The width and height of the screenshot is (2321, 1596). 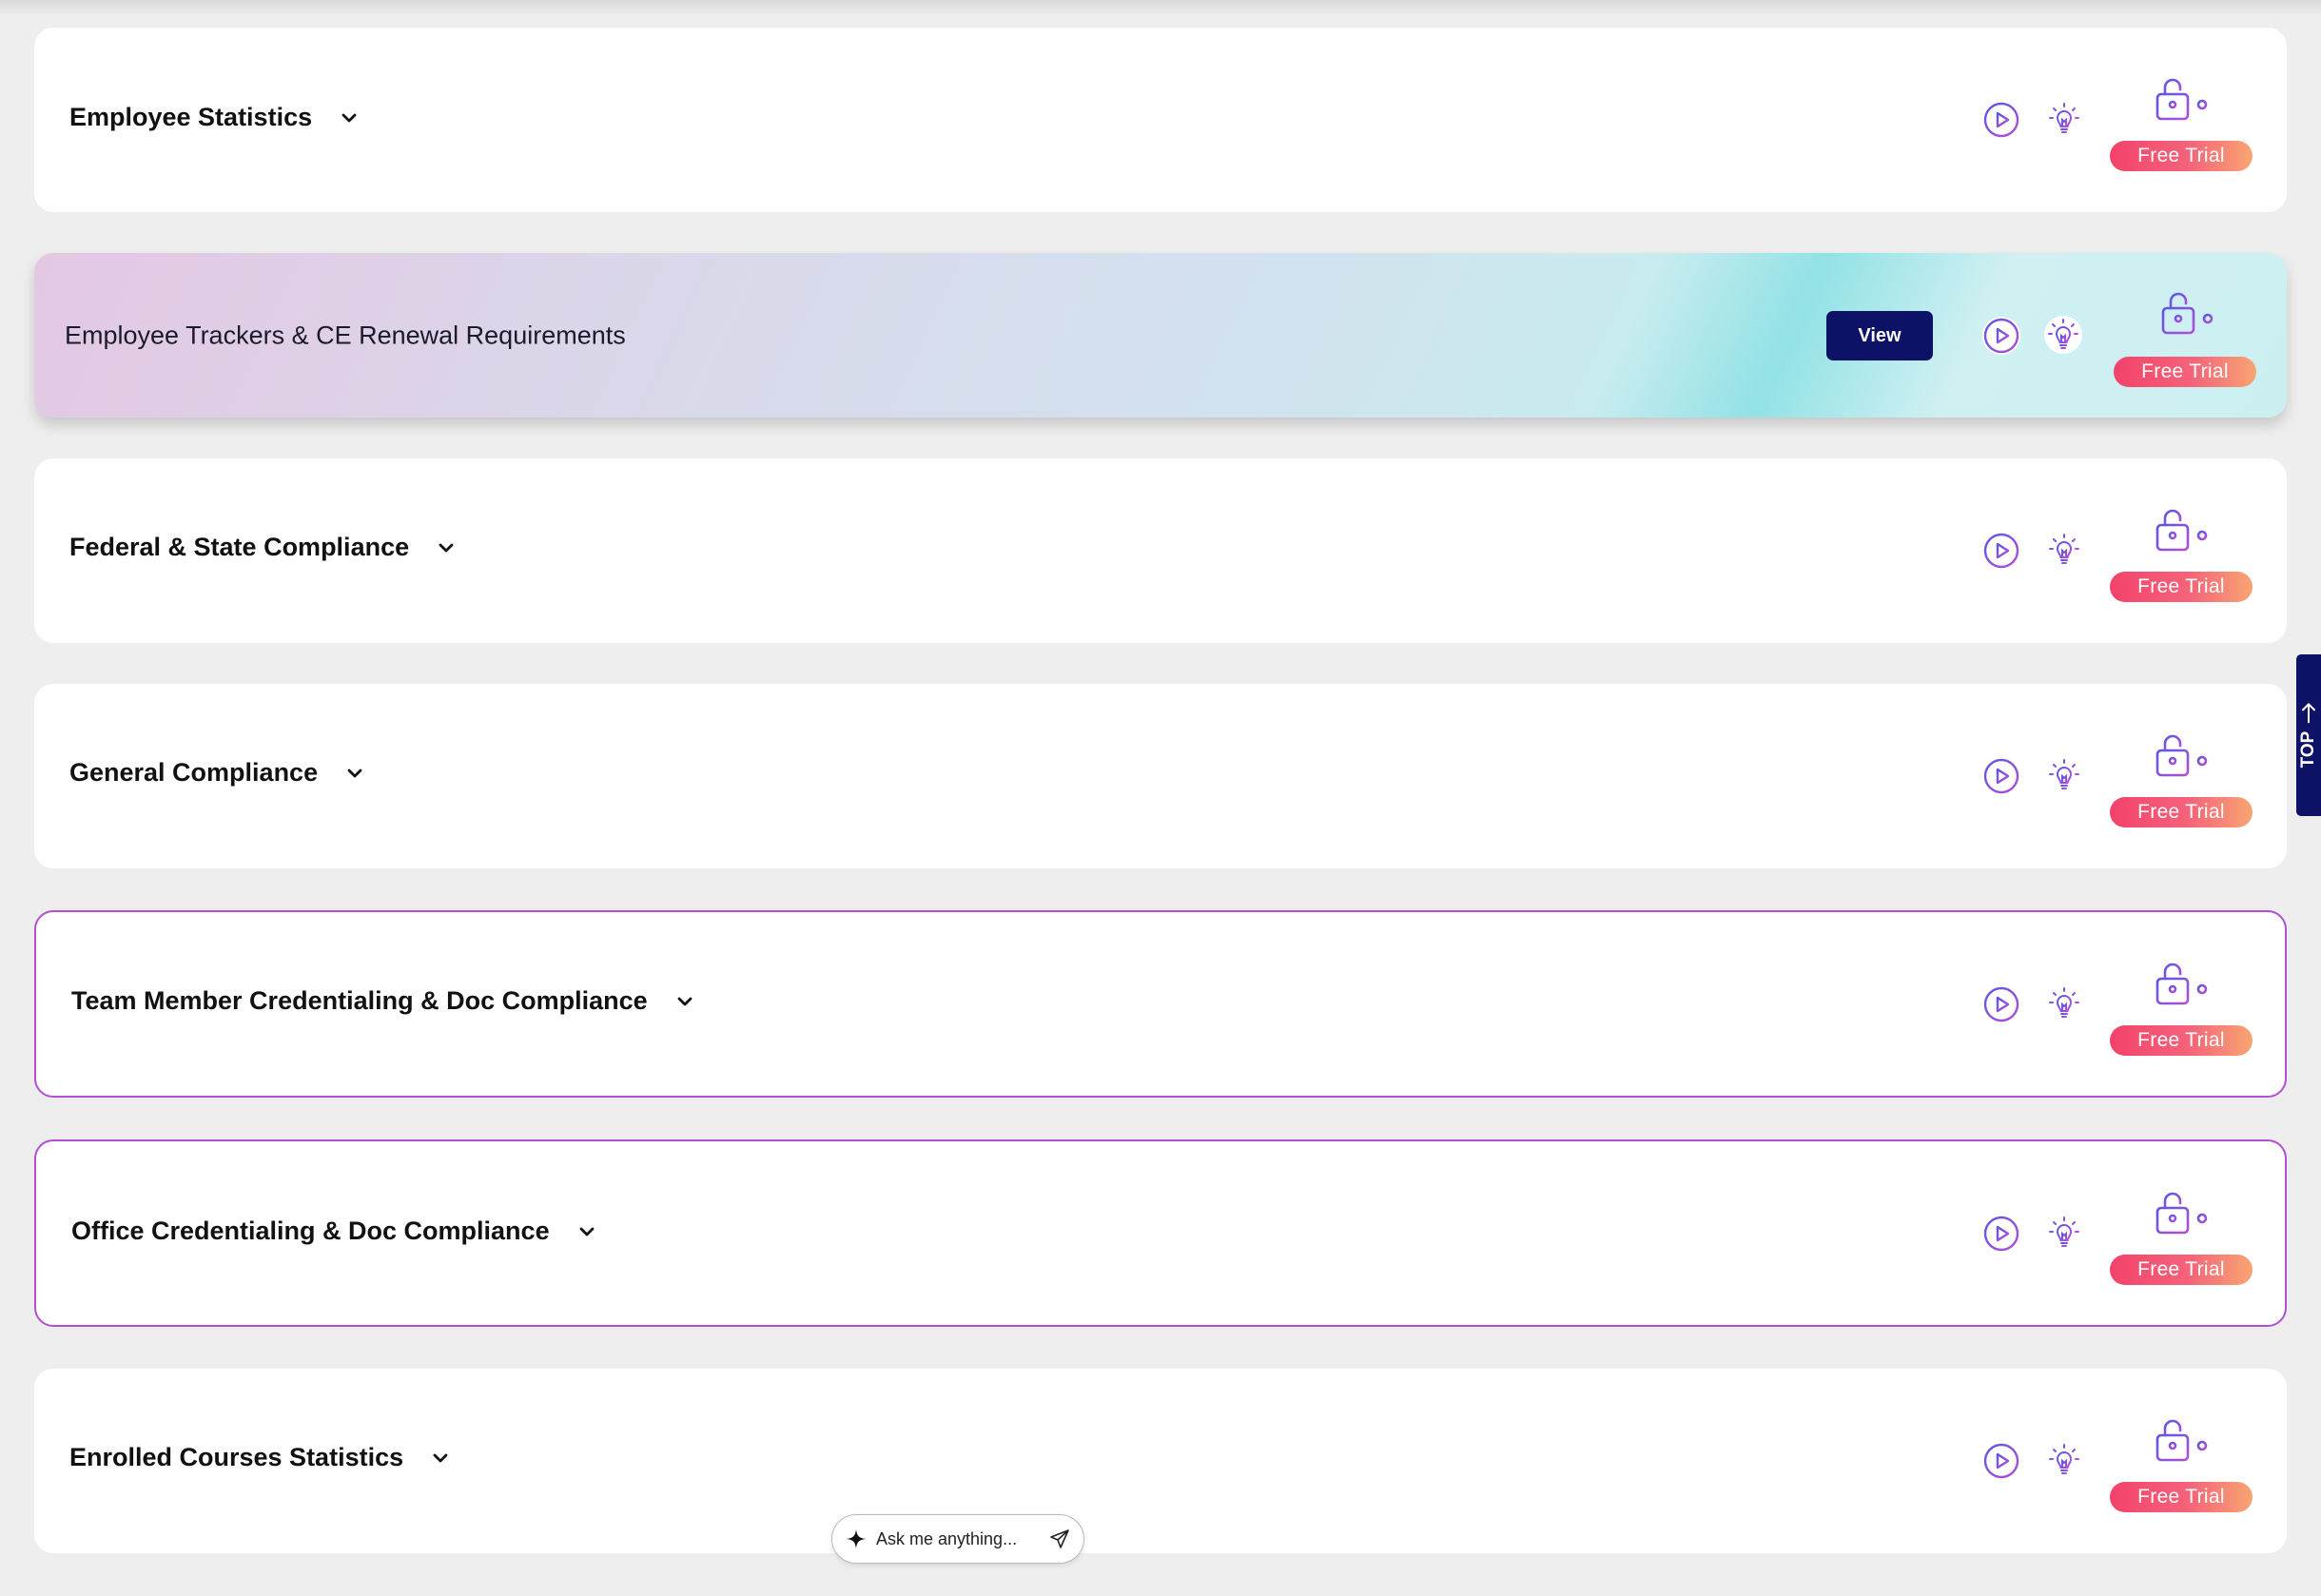 I want to click on scroll-top-label: TOP, so click(x=2308, y=749).